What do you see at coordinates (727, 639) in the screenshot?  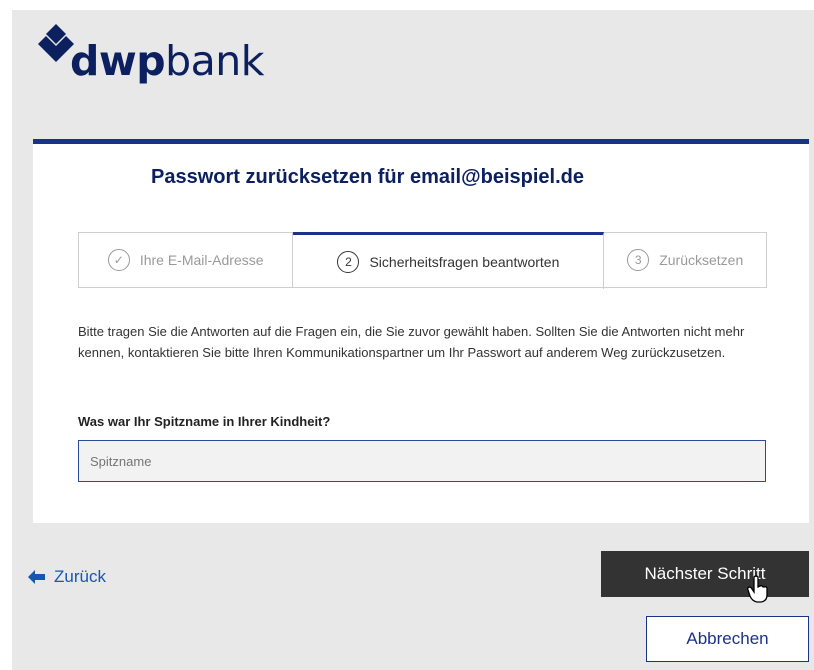 I see `cancel-button: Abbrechen` at bounding box center [727, 639].